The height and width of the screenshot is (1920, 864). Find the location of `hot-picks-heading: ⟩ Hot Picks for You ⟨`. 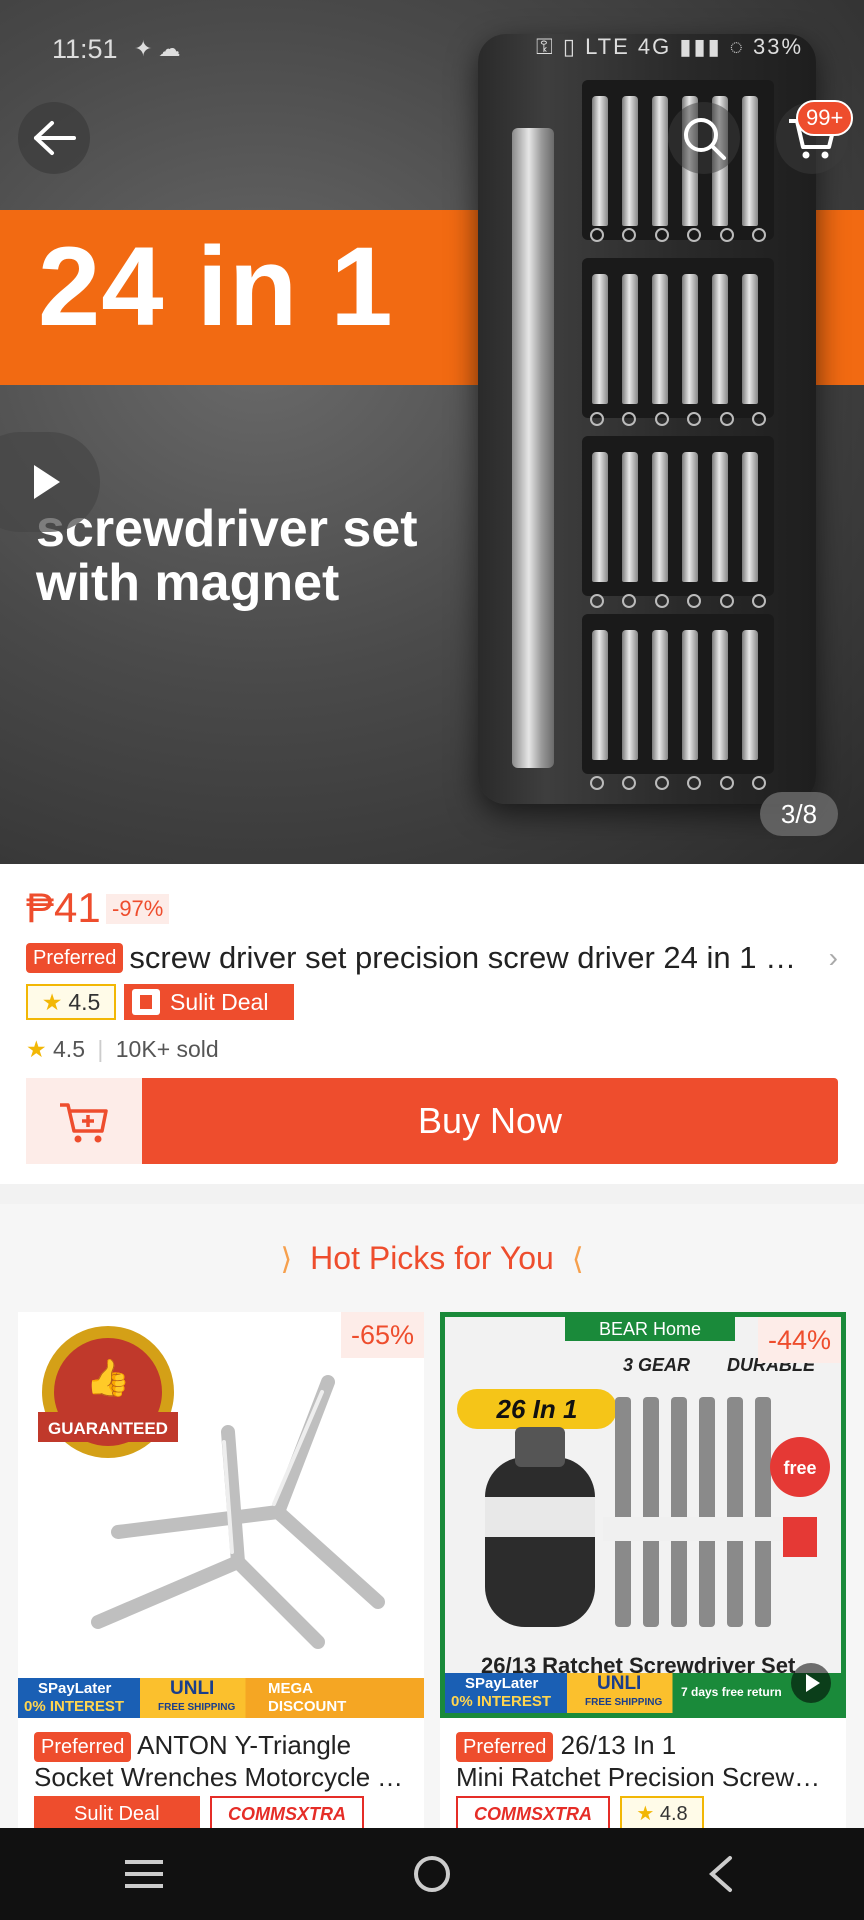

hot-picks-heading: ⟩ Hot Picks for You ⟨ is located at coordinates (432, 1258).